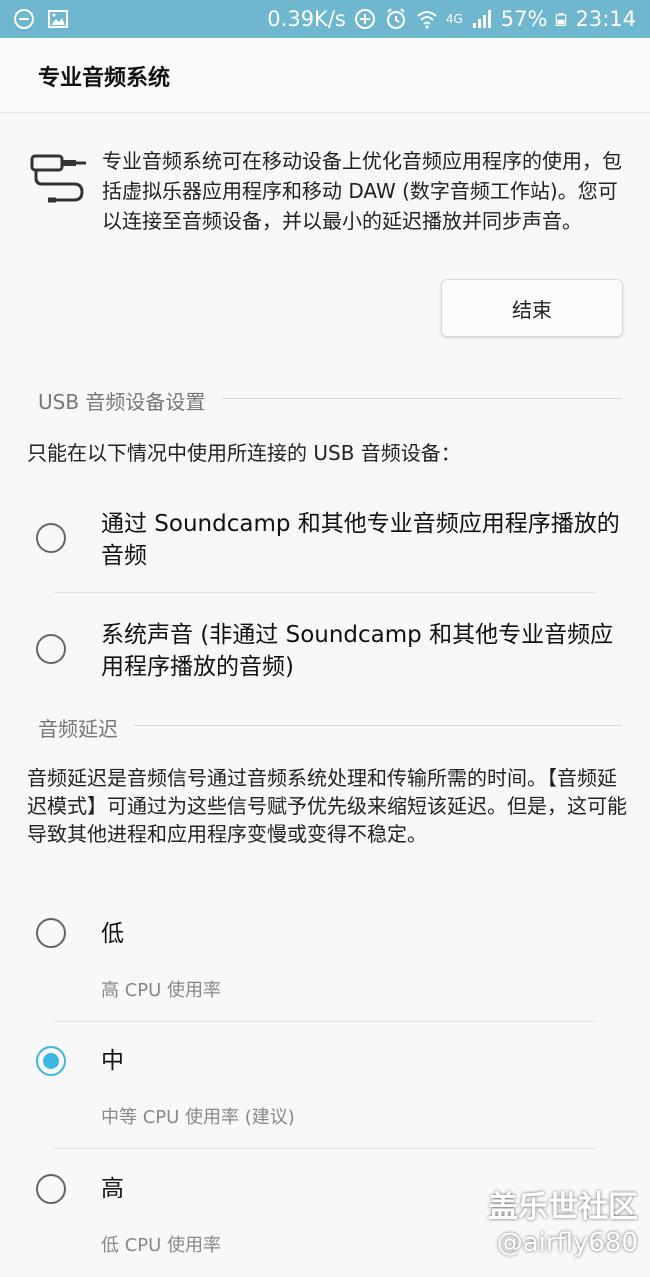 Image resolution: width=650 pixels, height=1277 pixels. Describe the element at coordinates (51, 1189) in the screenshot. I see `latency-option-high-radio` at that location.